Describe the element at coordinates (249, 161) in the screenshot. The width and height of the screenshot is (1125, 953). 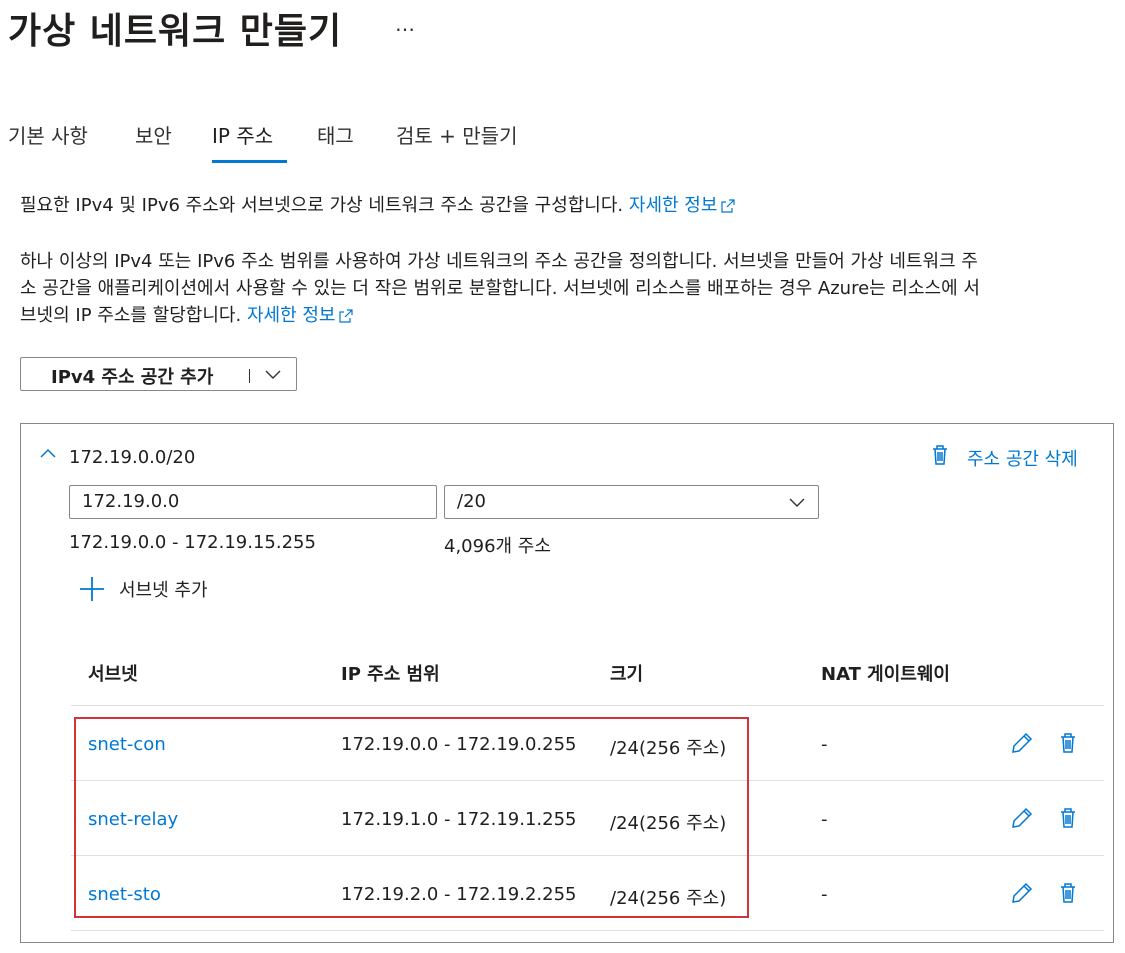
I see `active-tab-indicator` at that location.